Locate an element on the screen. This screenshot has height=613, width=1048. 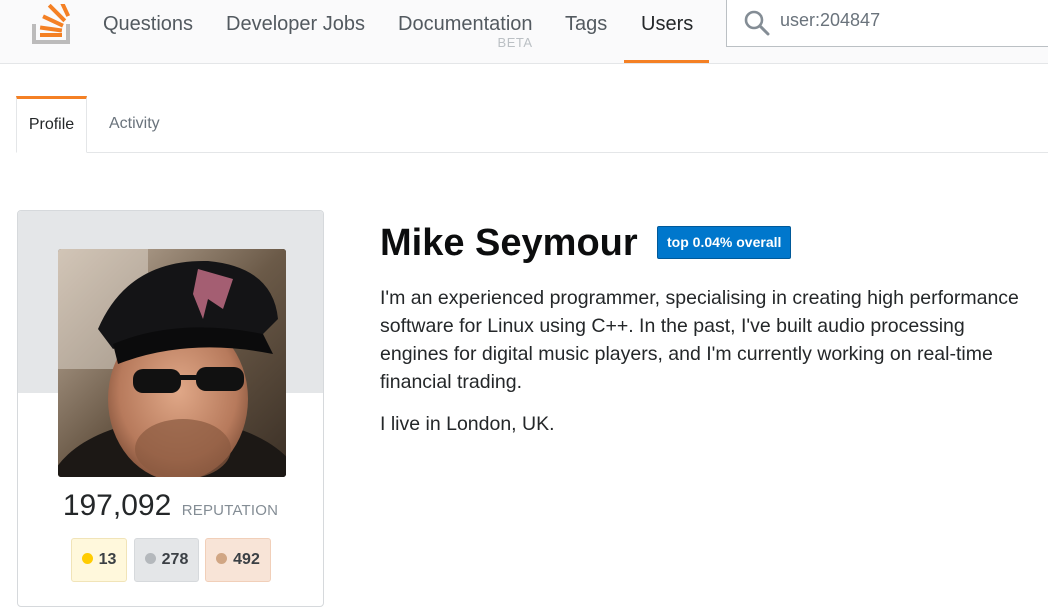
nav-developer-jobs-label: Developer Jobs is located at coordinates (295, 24).